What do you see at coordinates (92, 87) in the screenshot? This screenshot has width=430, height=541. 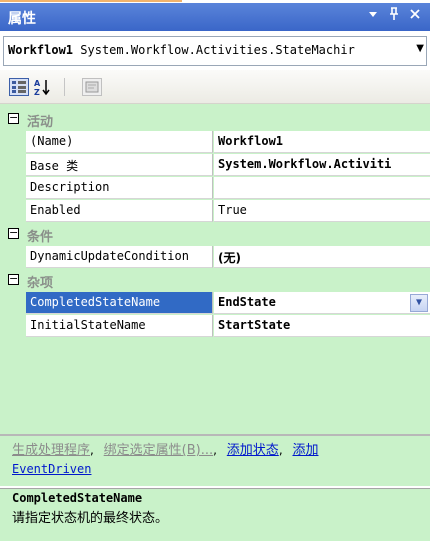 I see `property-pages-icon` at bounding box center [92, 87].